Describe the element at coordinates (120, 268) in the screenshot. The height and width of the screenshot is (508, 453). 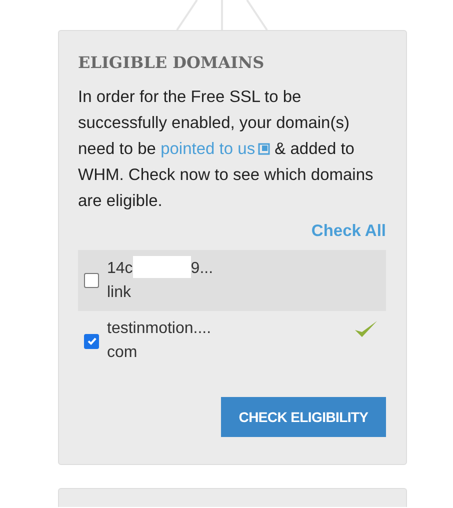
I see `domain-name: 14c` at that location.